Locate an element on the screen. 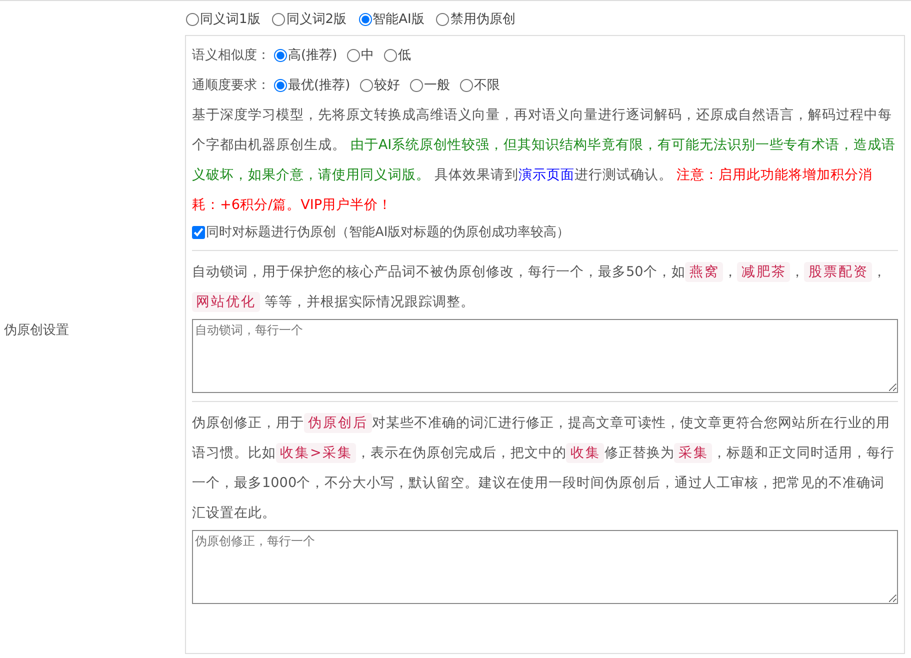 The image size is (911, 658). correction-field: 伪原创修正，每行一个 is located at coordinates (545, 567).